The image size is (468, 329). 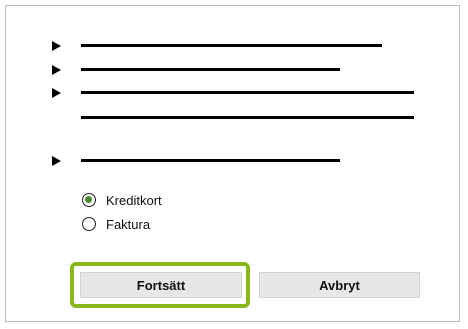 I want to click on radio-dot, so click(x=88, y=199).